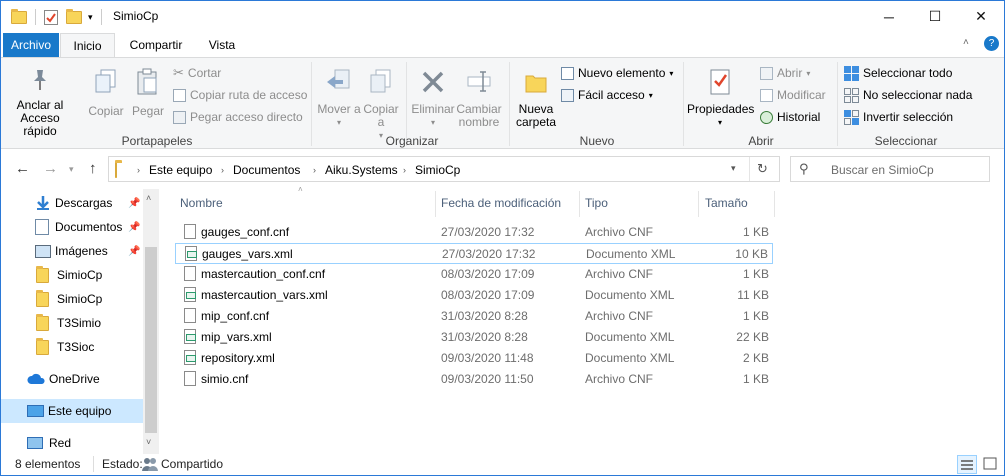 The height and width of the screenshot is (476, 1005). Describe the element at coordinates (381, 105) in the screenshot. I see `copy-to-button: Copiar a ▾` at that location.